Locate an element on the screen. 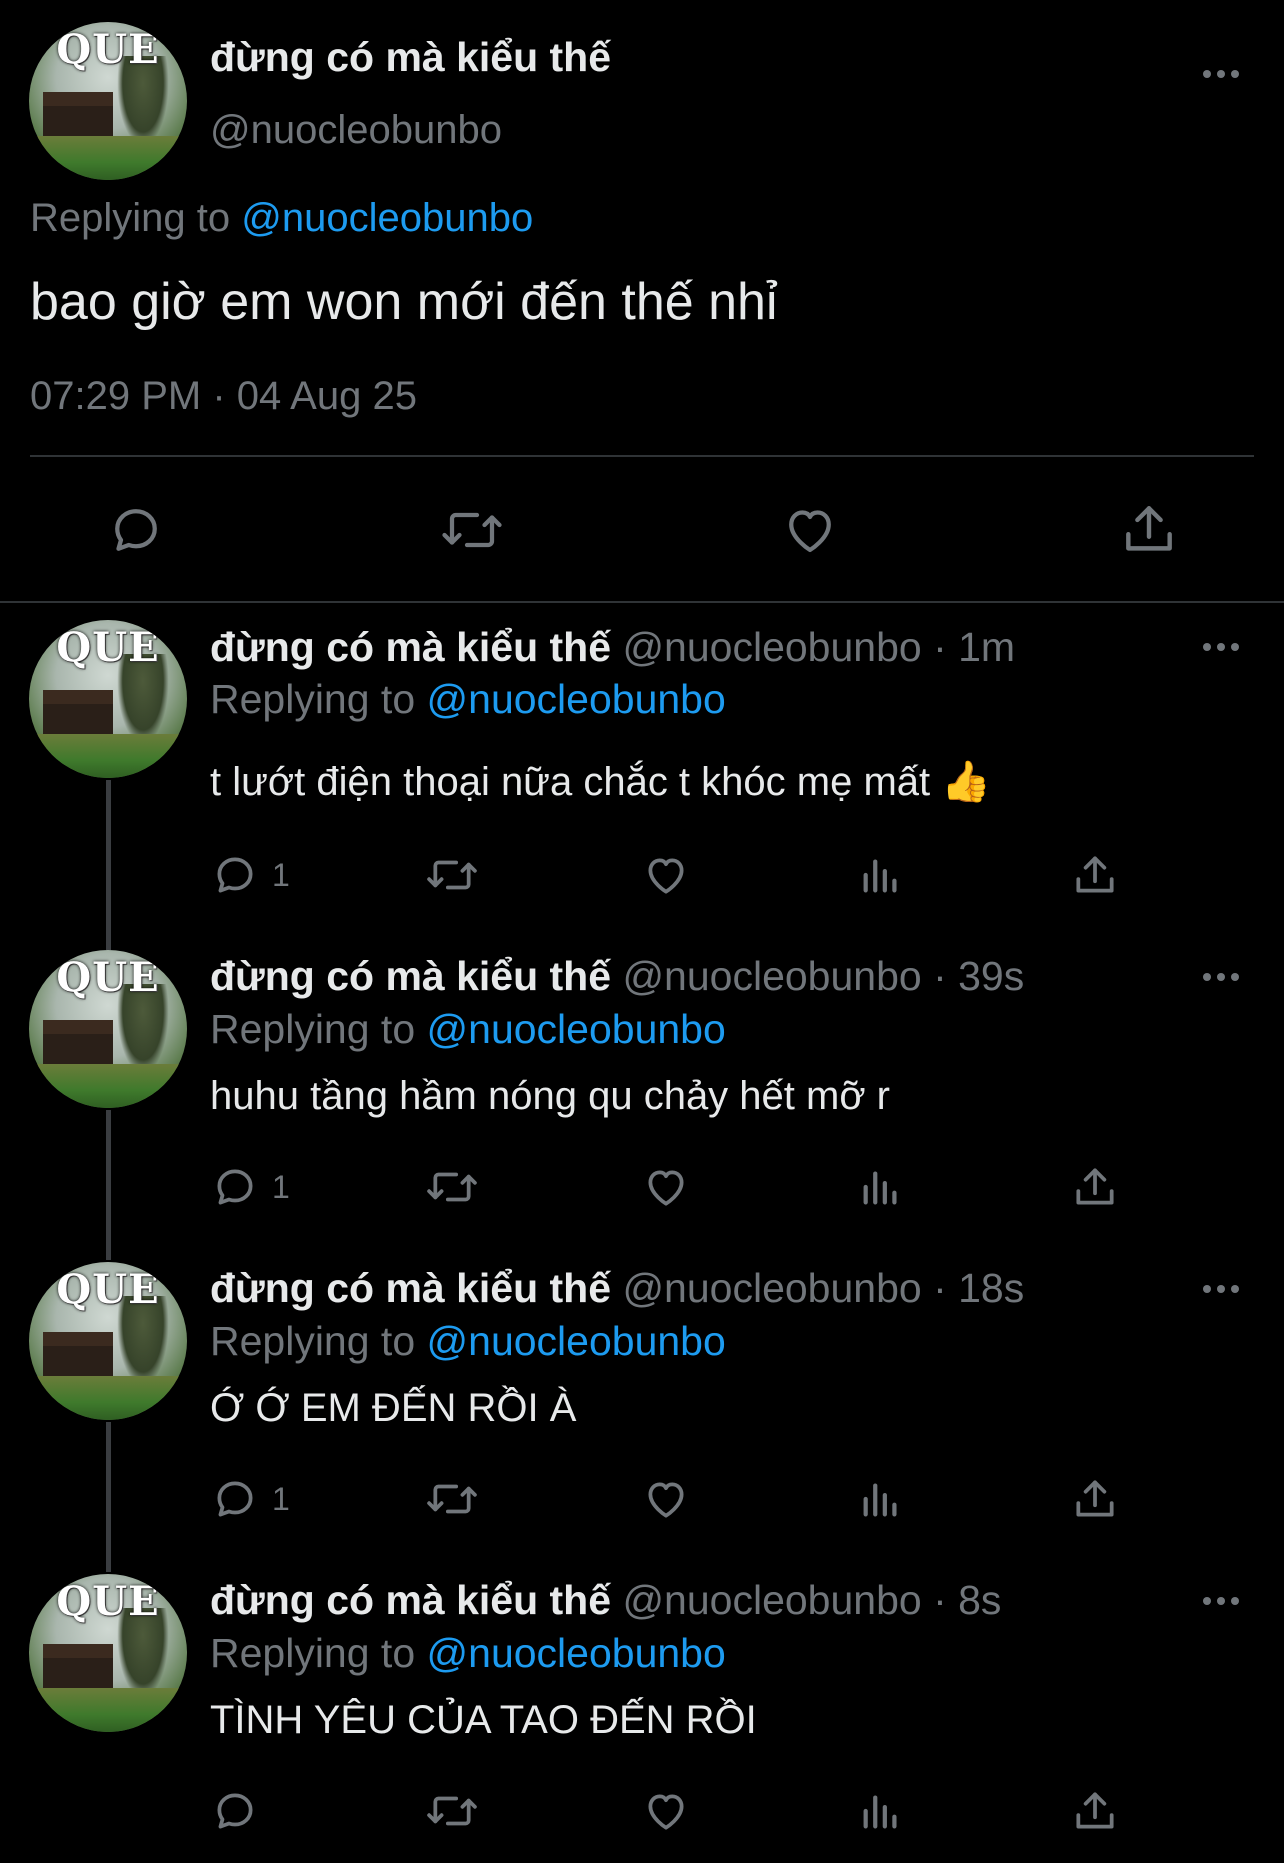 The height and width of the screenshot is (1863, 1284). handle-time: @nuocleobunbo · 1m is located at coordinates (818, 647).